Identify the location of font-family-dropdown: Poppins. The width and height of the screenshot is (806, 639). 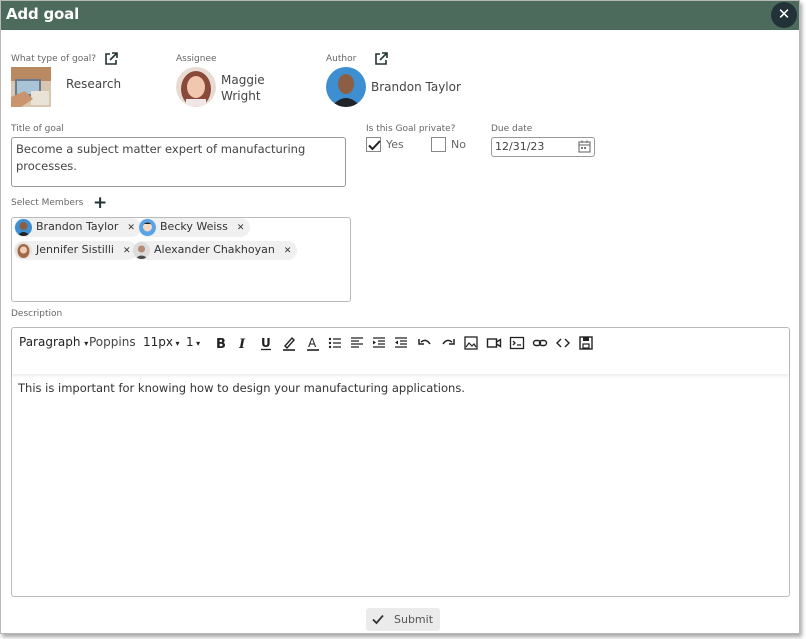
(112, 342).